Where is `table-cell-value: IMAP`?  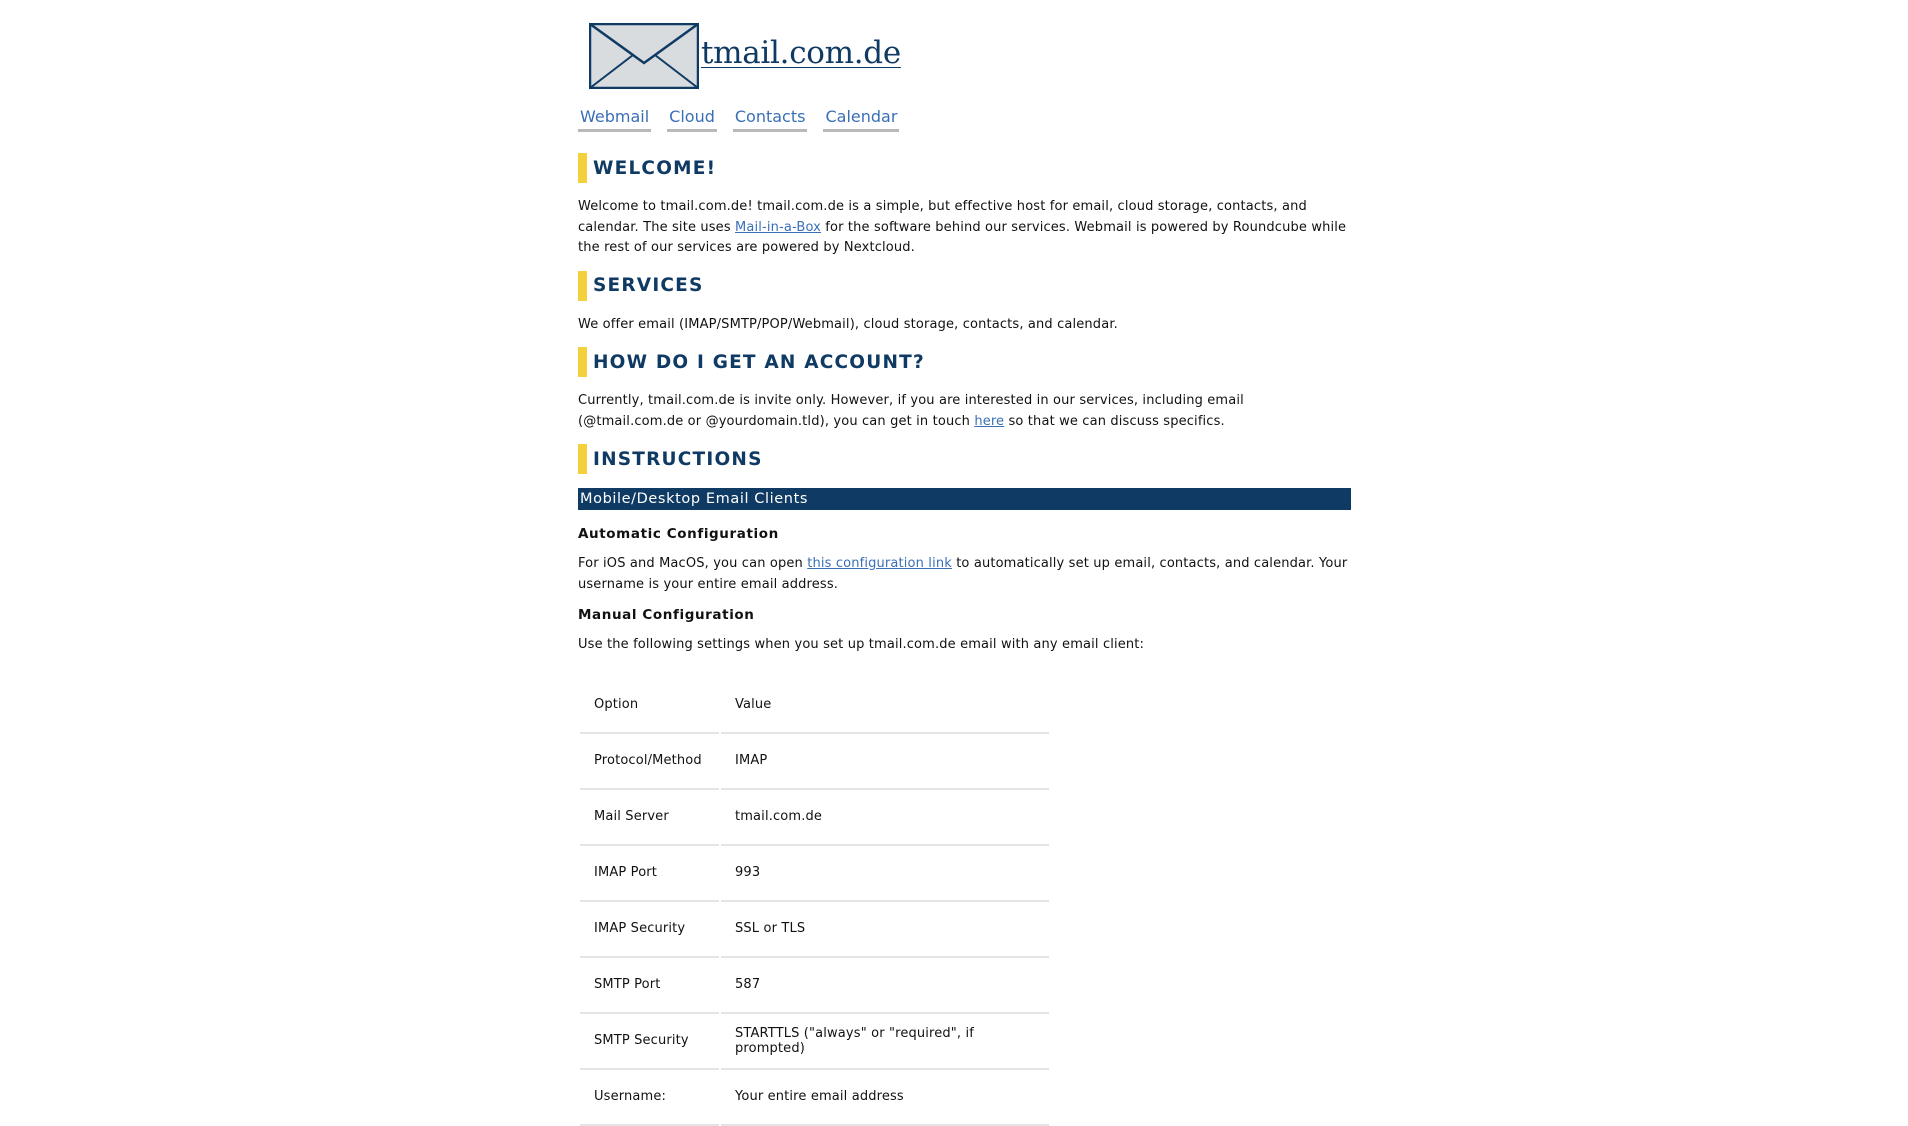 table-cell-value: IMAP is located at coordinates (885, 762).